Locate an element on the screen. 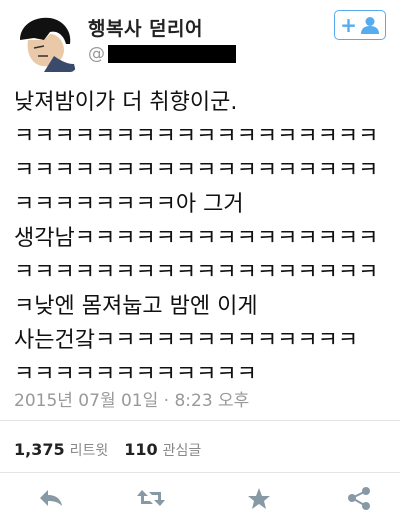 This screenshot has height=514, width=400. redacted-handle-bar is located at coordinates (172, 54).